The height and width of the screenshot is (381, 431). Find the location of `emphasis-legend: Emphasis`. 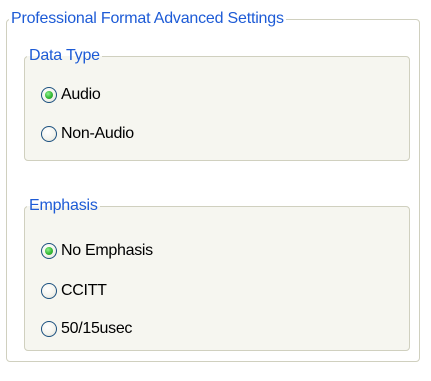

emphasis-legend: Emphasis is located at coordinates (63, 205).